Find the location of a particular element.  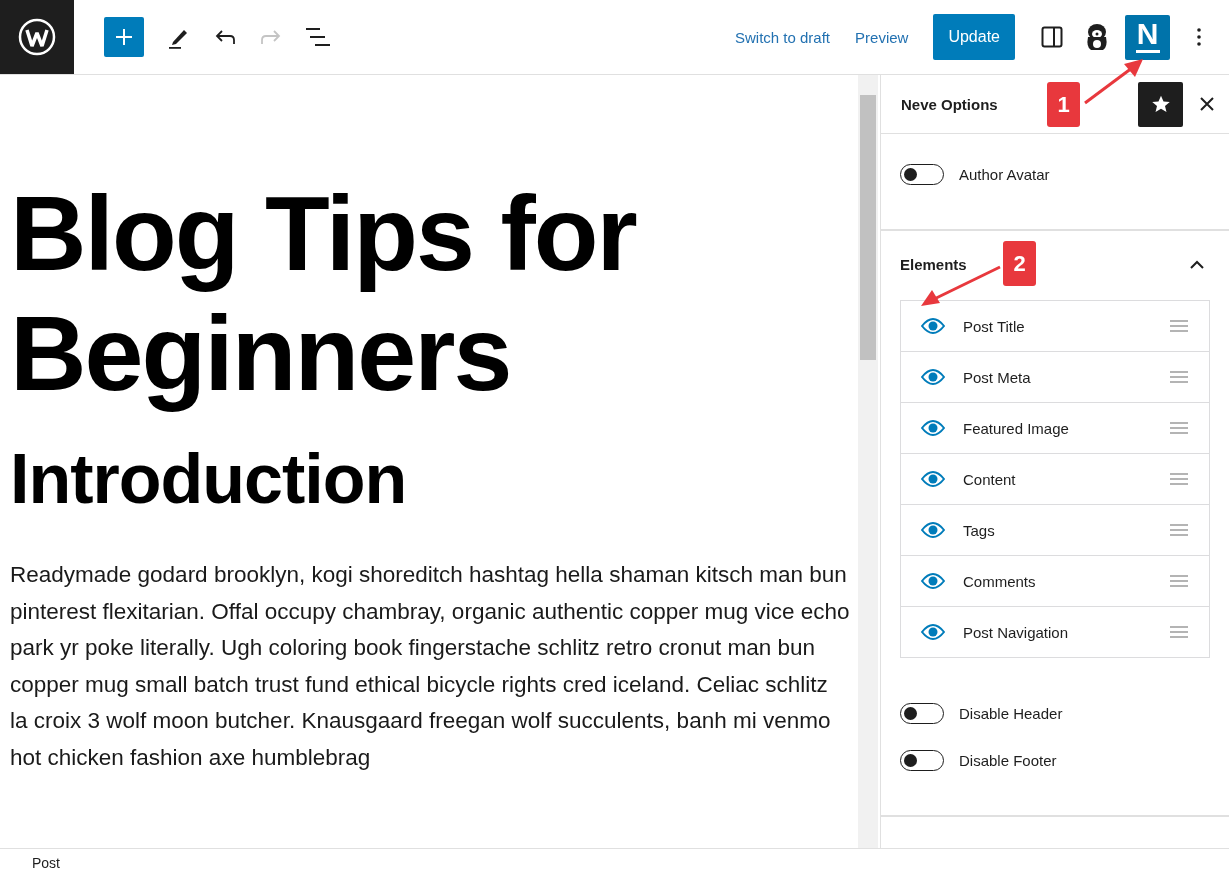

annotation-arrow is located at coordinates (1113, 82).